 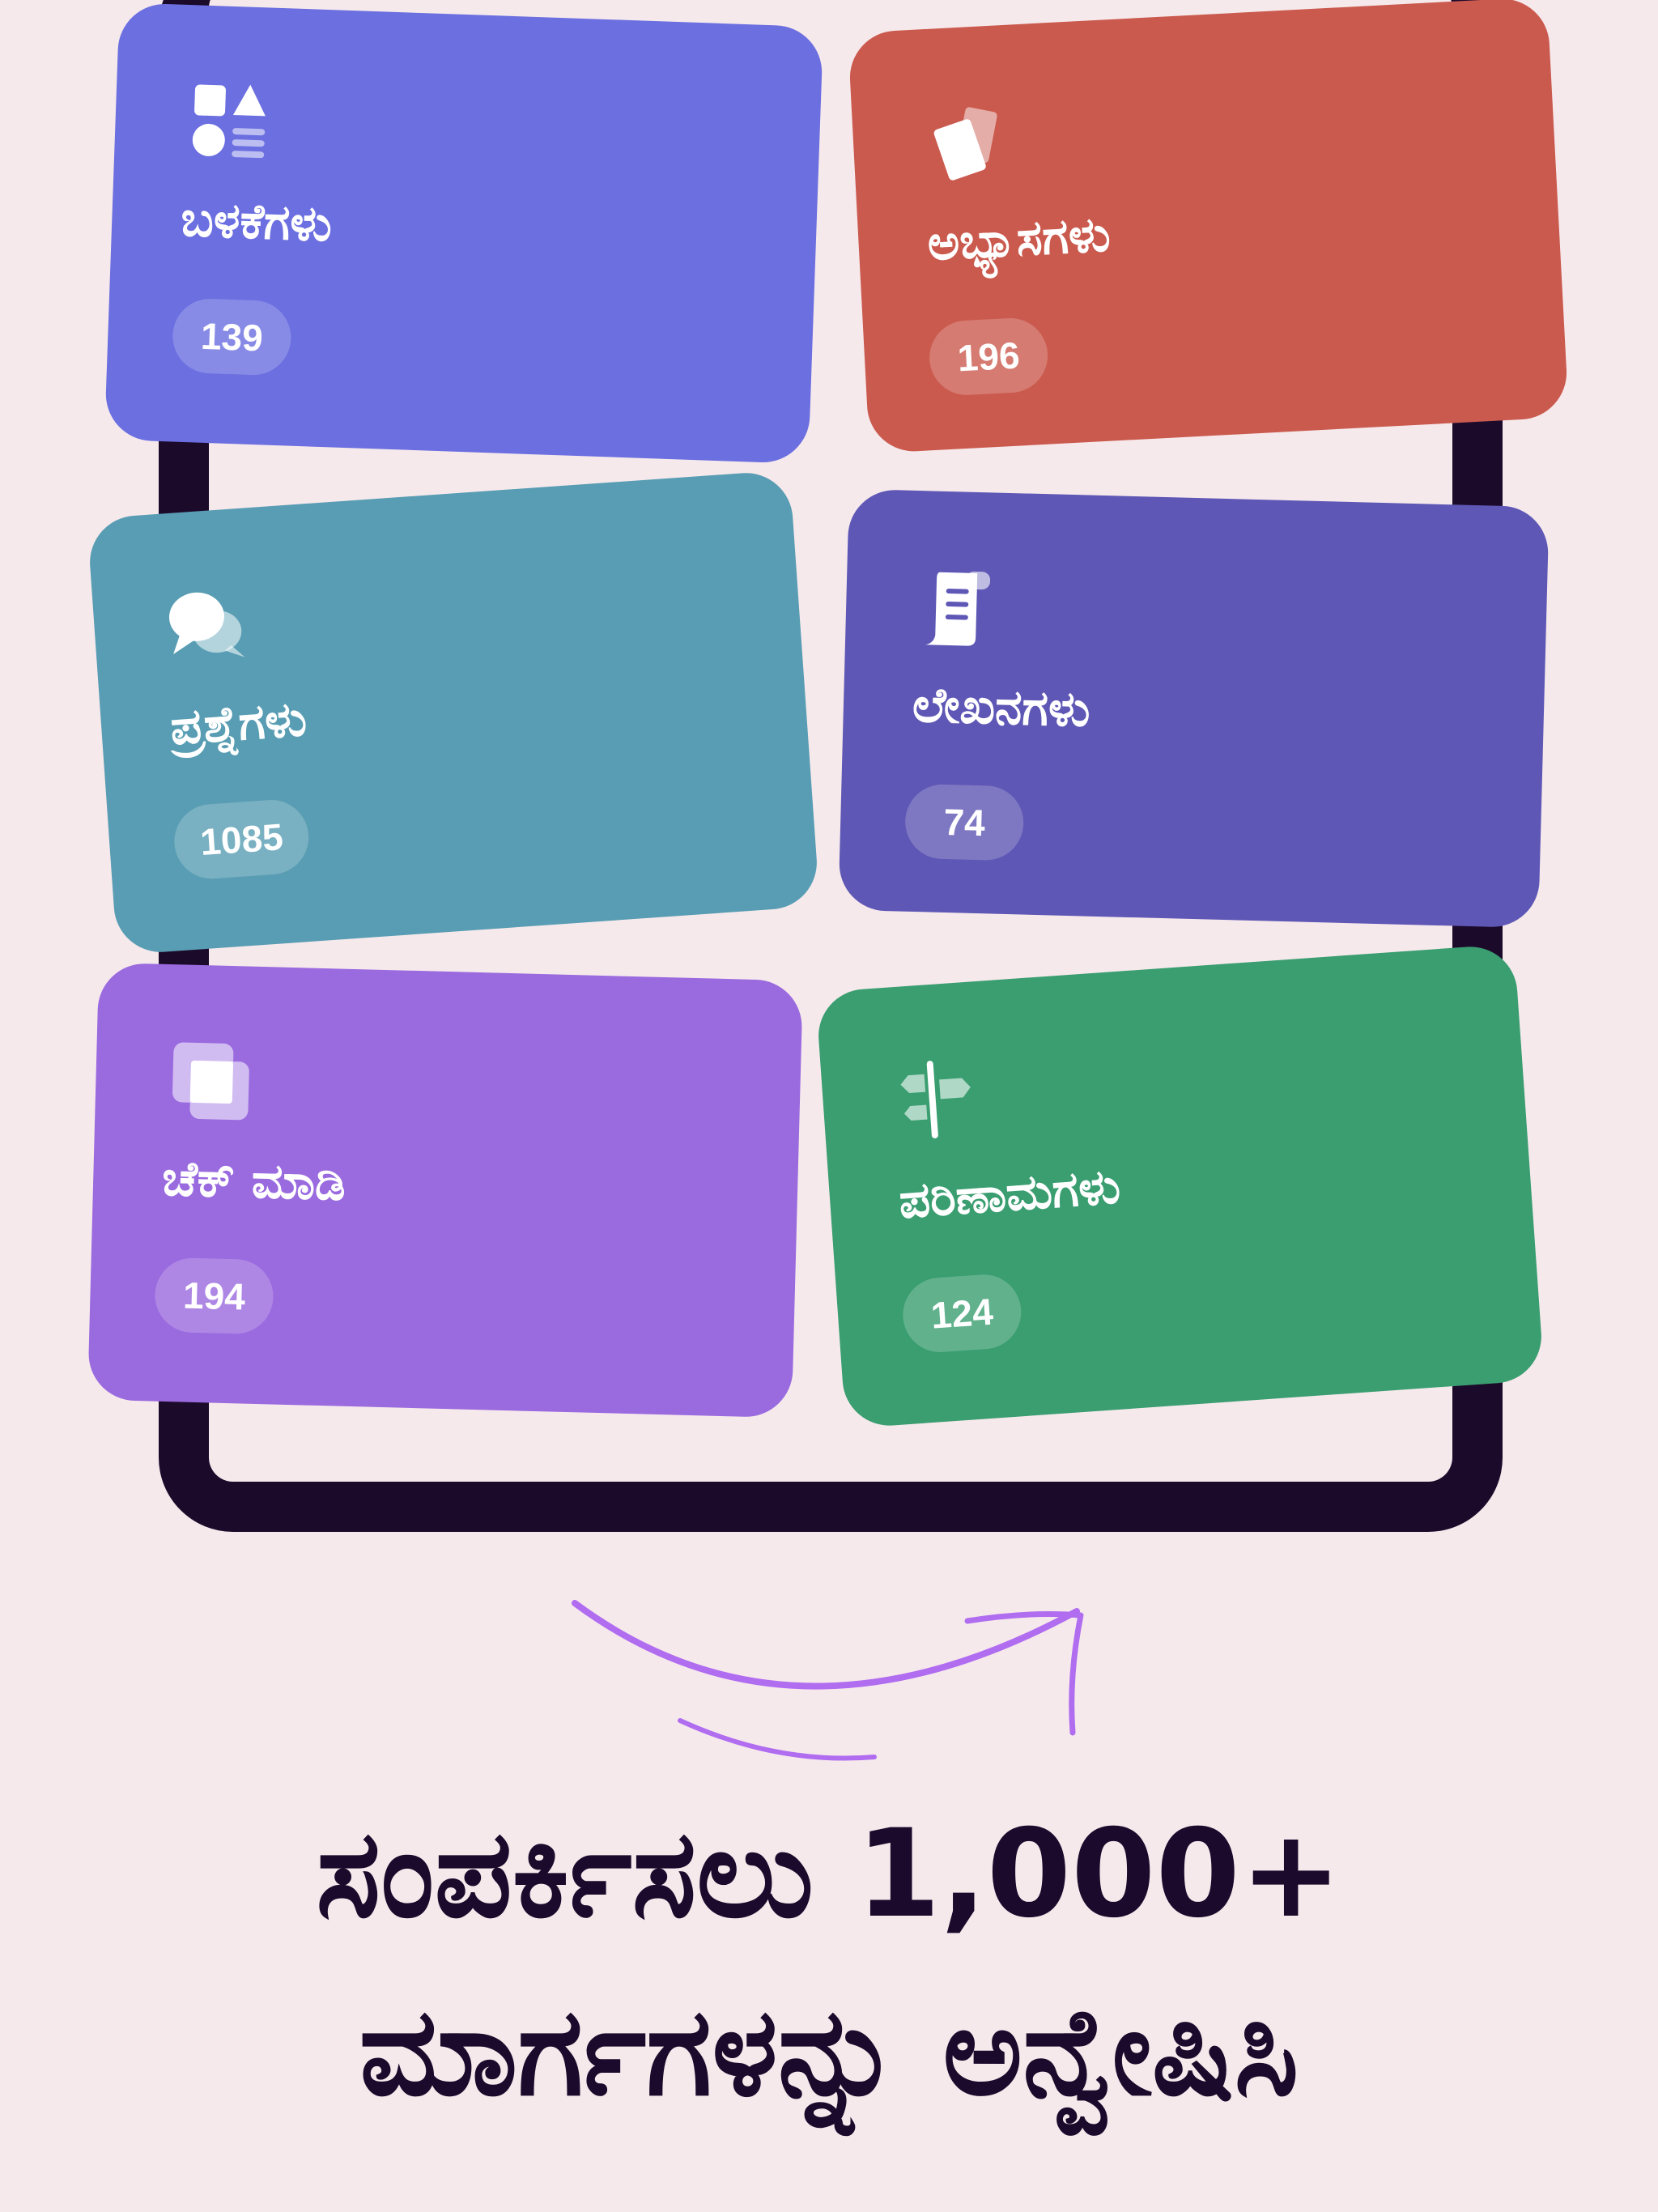 I want to click on curved-arrow-icon, so click(x=826, y=1684).